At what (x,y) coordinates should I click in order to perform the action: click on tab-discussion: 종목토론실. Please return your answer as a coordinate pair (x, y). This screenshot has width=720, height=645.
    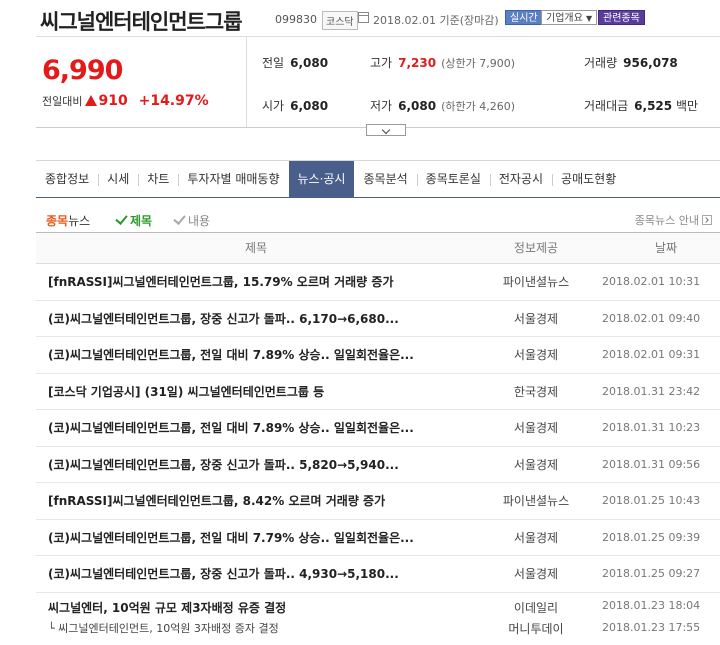
    Looking at the image, I should click on (453, 179).